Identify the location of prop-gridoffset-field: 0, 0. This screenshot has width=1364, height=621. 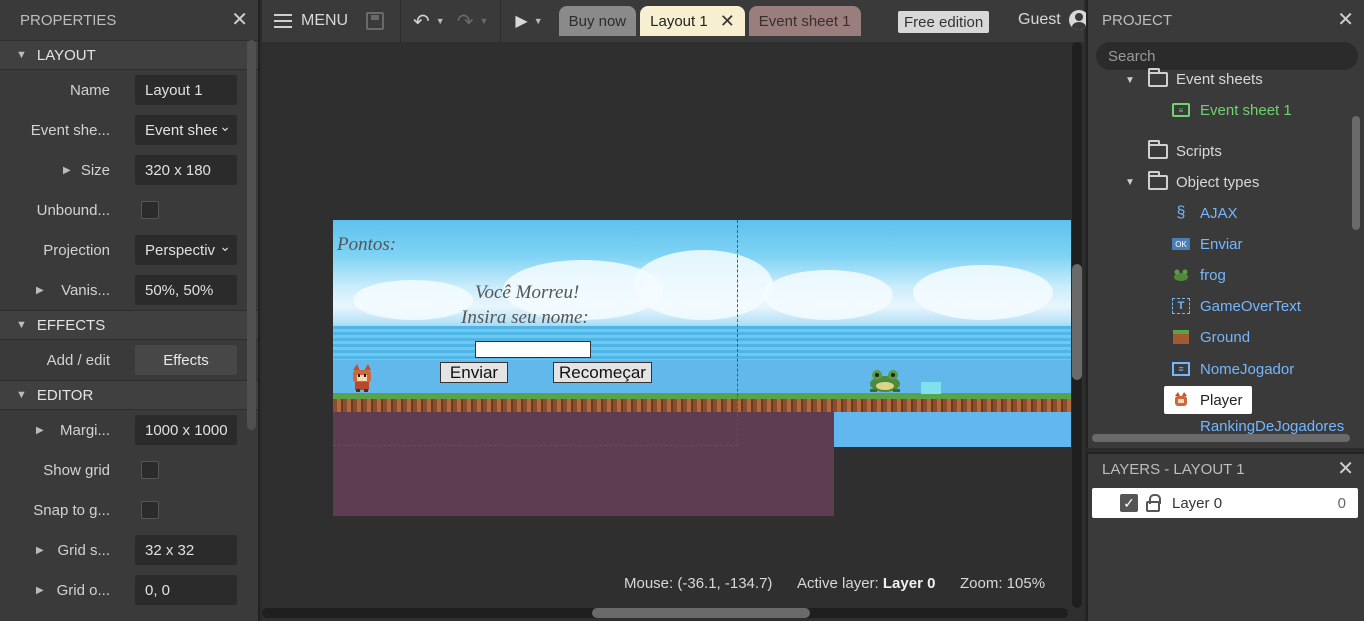
(186, 590).